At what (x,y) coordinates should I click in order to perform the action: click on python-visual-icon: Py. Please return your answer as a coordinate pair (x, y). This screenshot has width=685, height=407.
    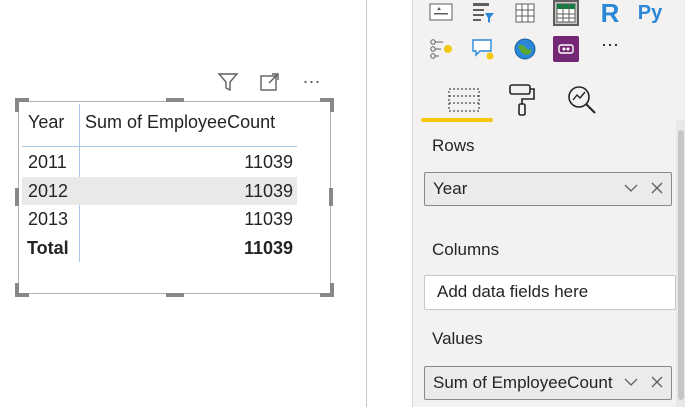
    Looking at the image, I should click on (650, 13).